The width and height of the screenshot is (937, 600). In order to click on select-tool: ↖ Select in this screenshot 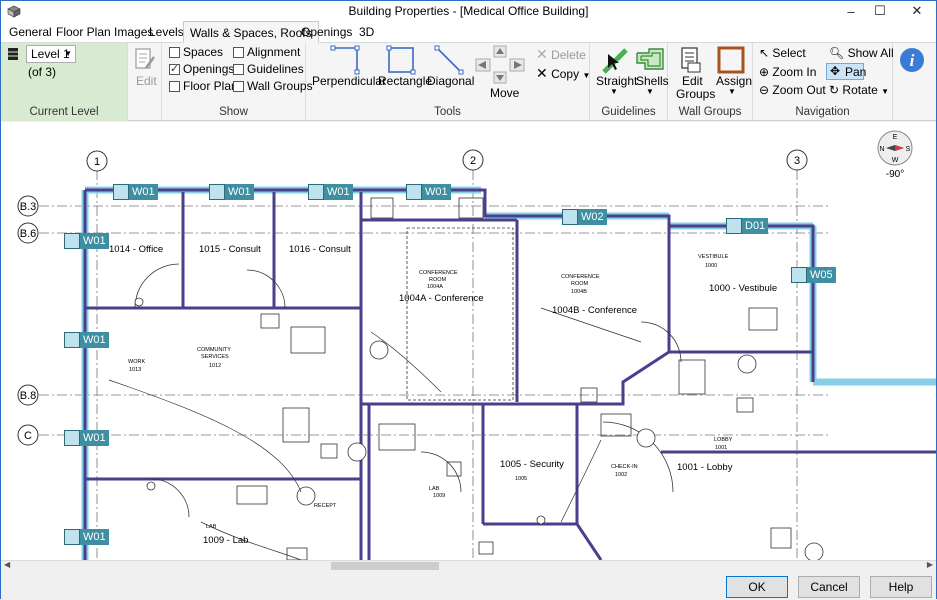, I will do `click(782, 53)`.